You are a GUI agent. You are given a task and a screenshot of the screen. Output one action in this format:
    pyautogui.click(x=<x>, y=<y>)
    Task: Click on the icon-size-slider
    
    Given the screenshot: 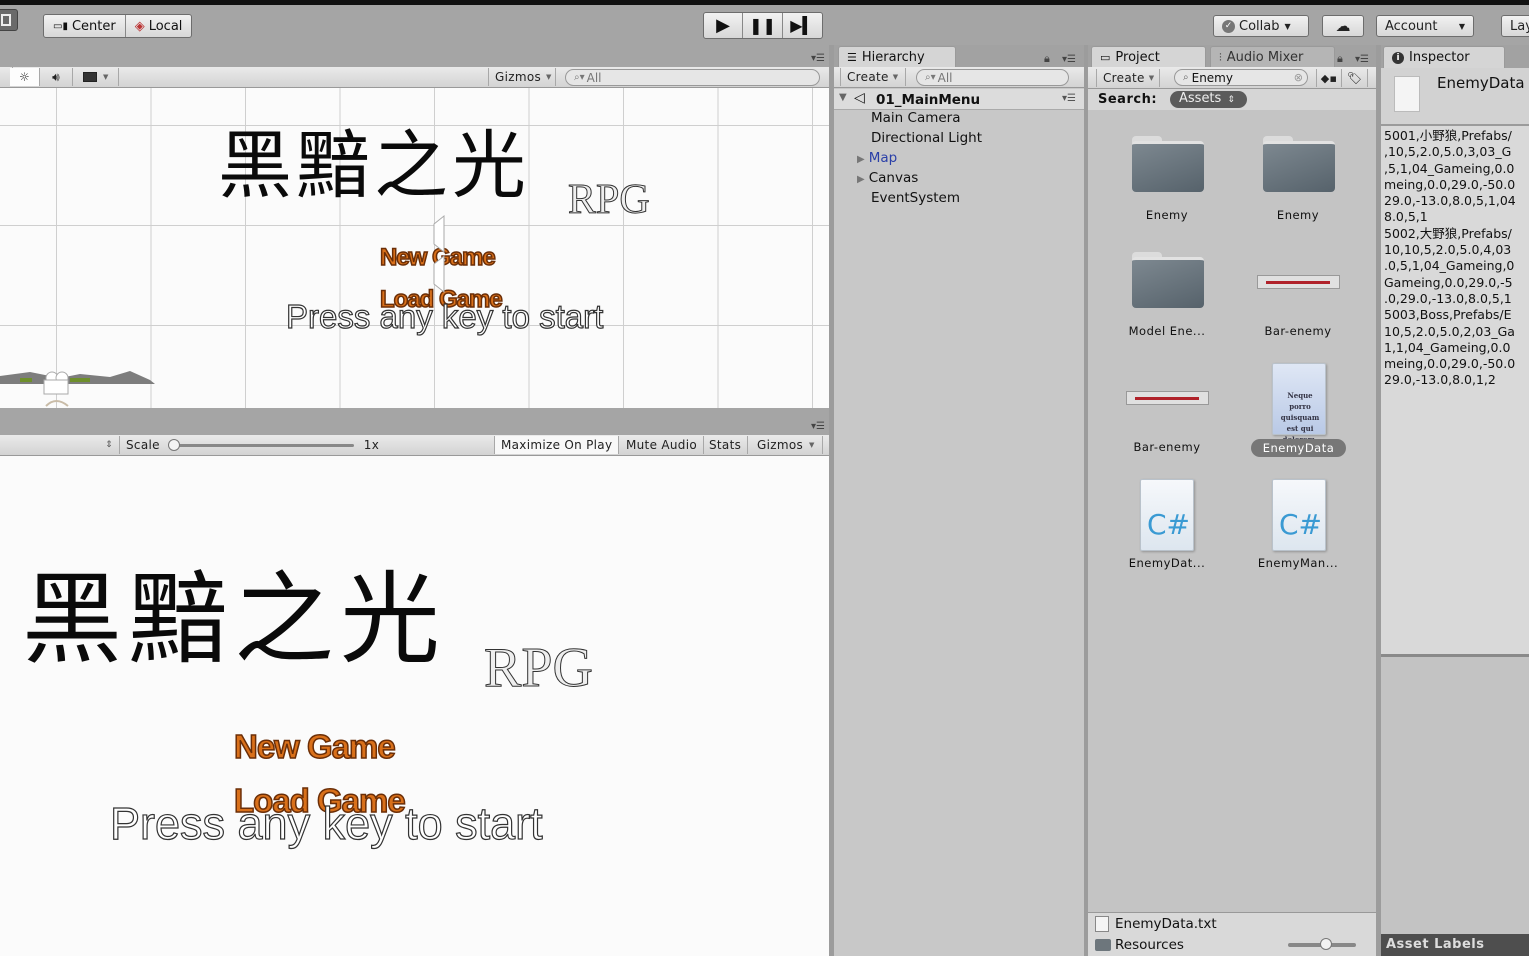 What is the action you would take?
    pyautogui.click(x=1322, y=944)
    